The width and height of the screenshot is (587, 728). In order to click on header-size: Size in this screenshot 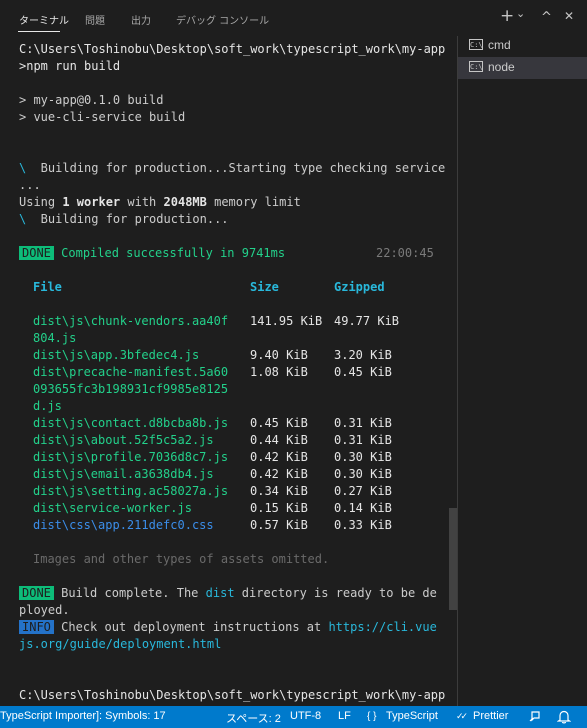, I will do `click(264, 287)`.